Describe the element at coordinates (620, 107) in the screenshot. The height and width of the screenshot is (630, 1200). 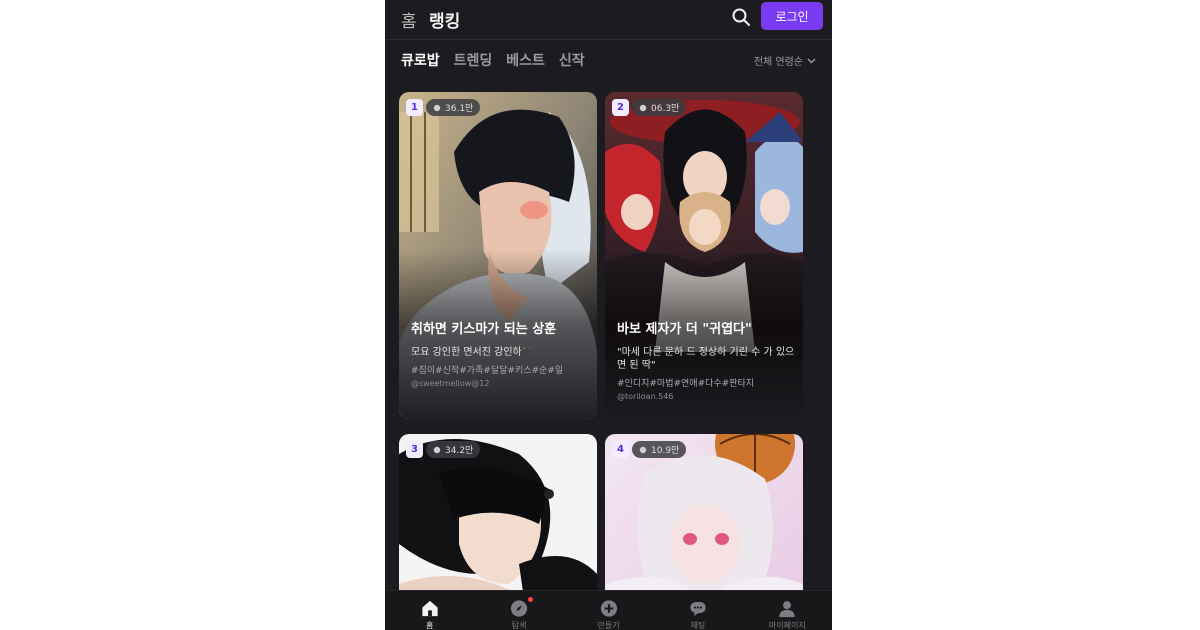
I see `rank-badge: 2` at that location.